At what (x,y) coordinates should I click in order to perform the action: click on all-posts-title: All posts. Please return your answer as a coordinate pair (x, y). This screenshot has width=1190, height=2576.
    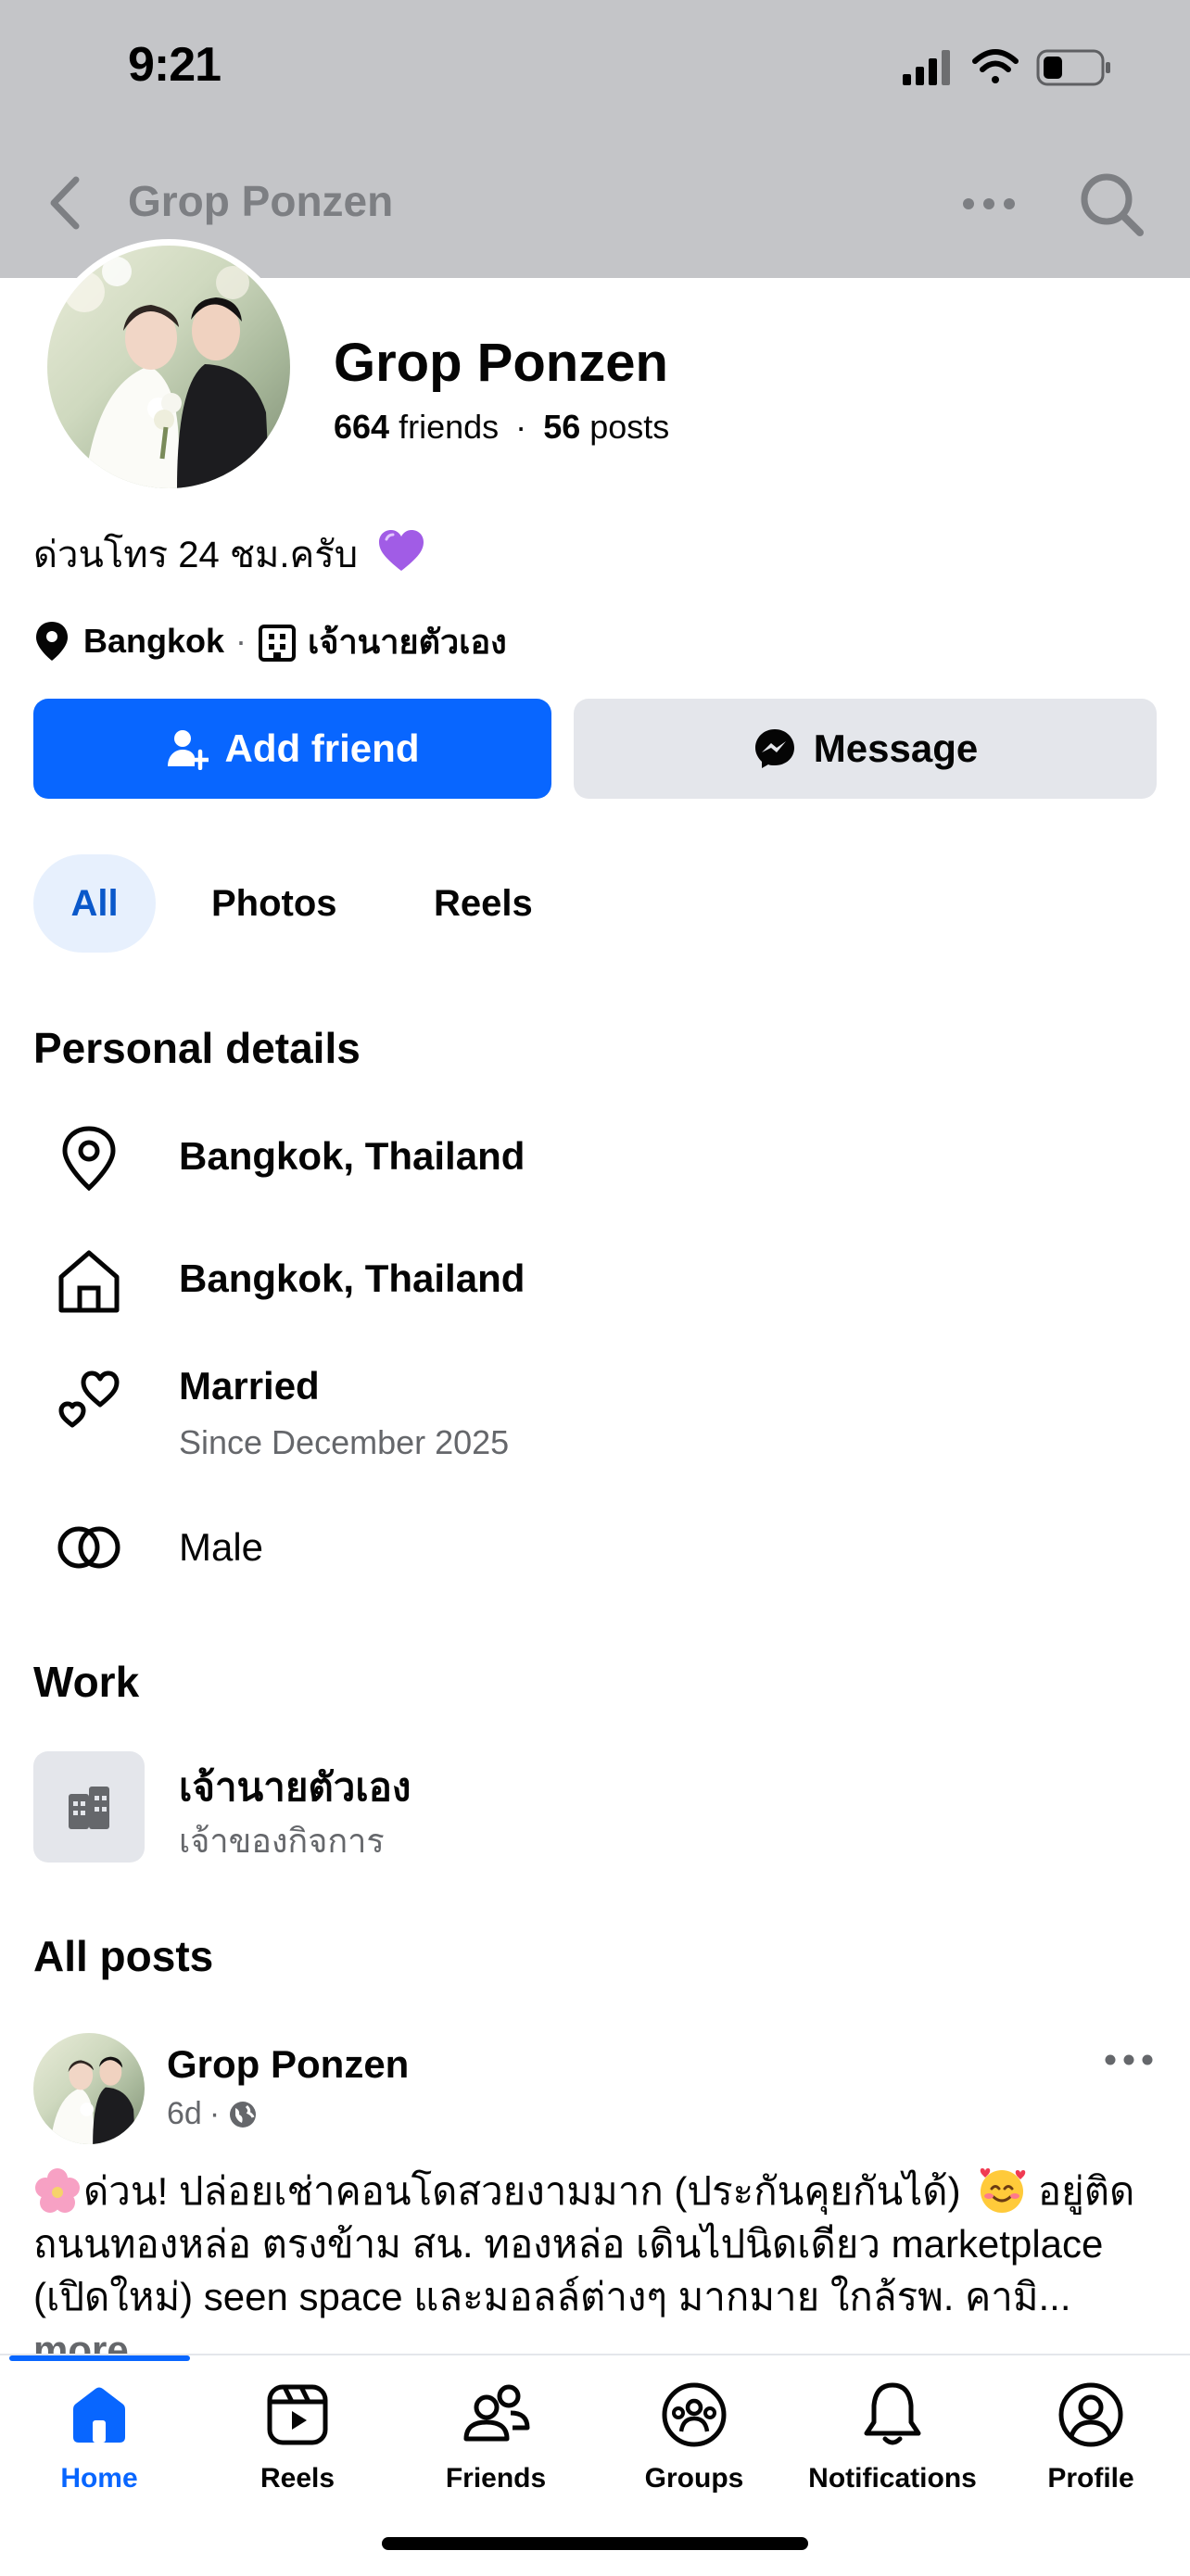
    Looking at the image, I should click on (123, 1956).